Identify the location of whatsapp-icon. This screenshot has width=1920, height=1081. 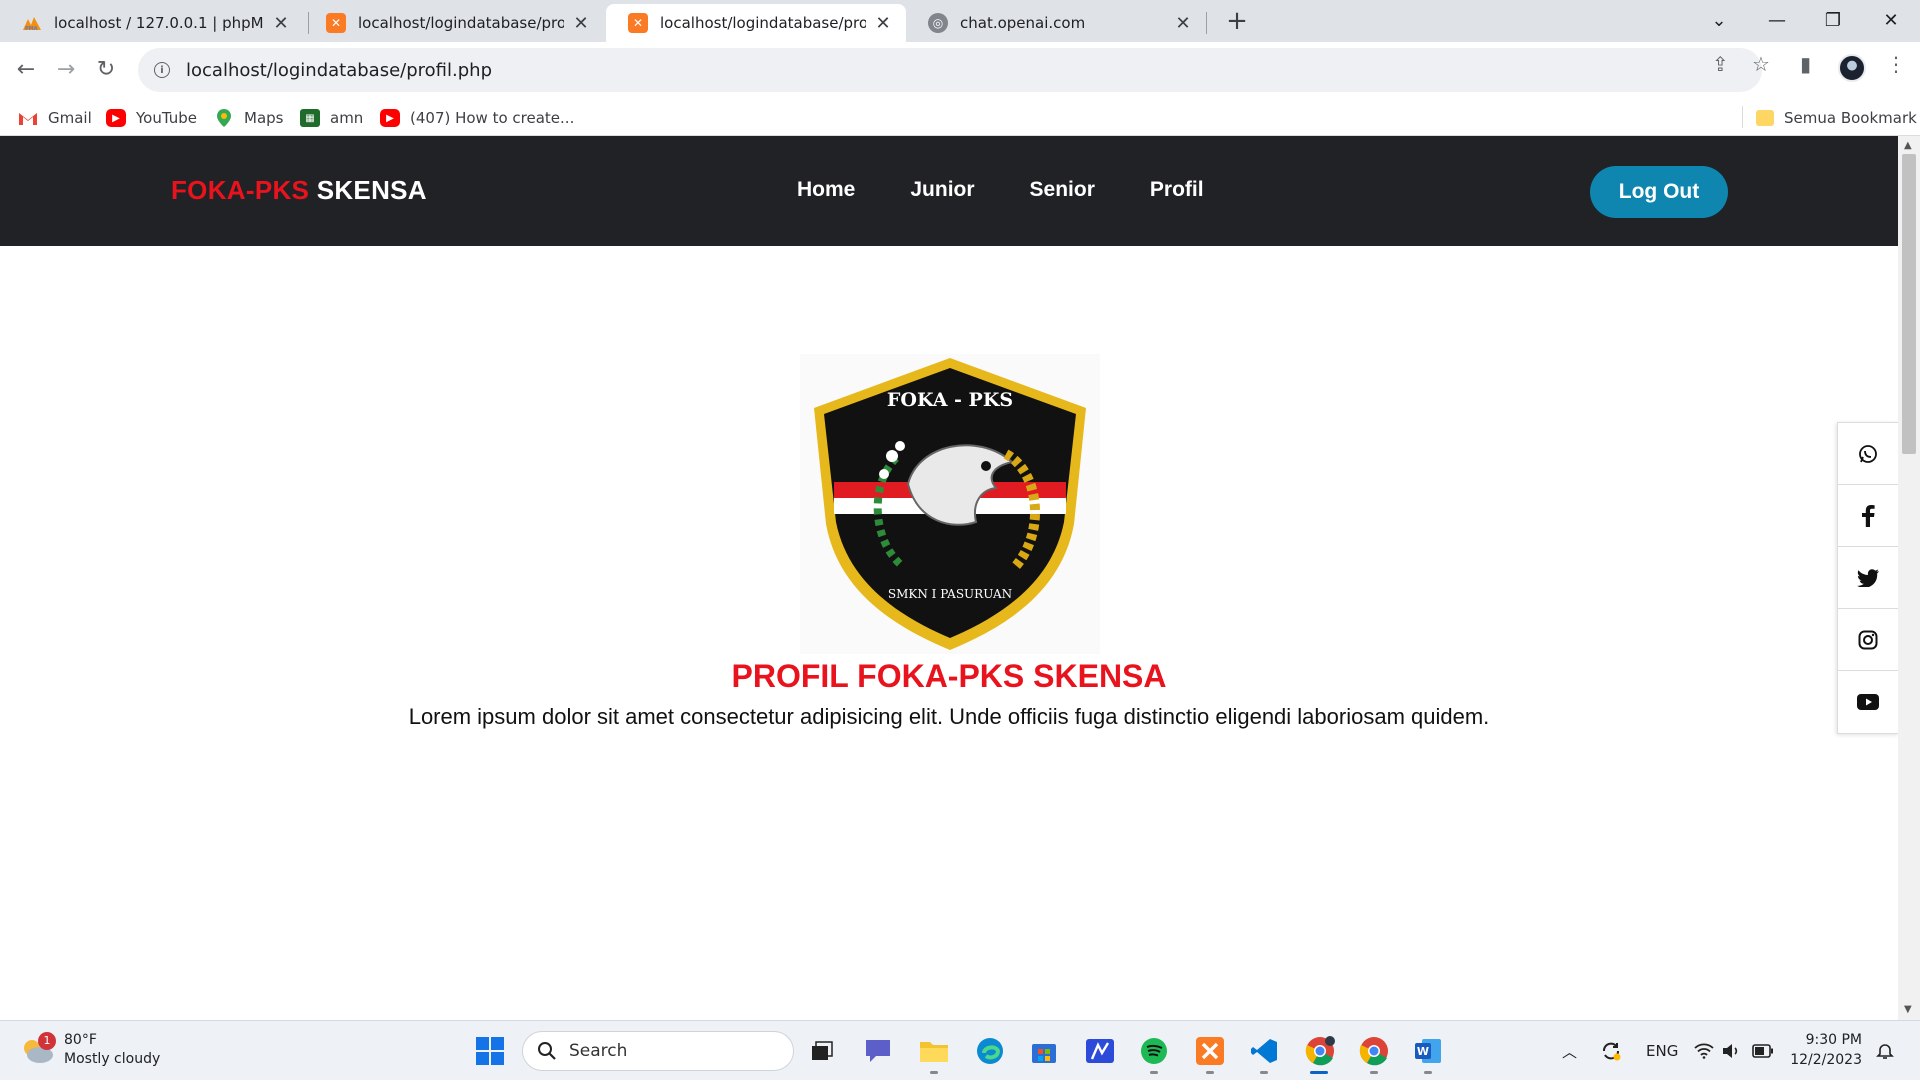
(1868, 454).